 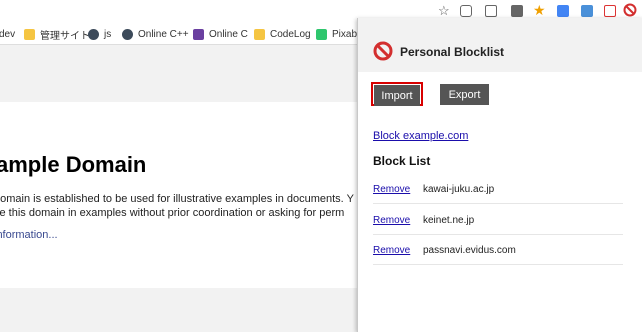 I want to click on export-button: Export, so click(x=464, y=94).